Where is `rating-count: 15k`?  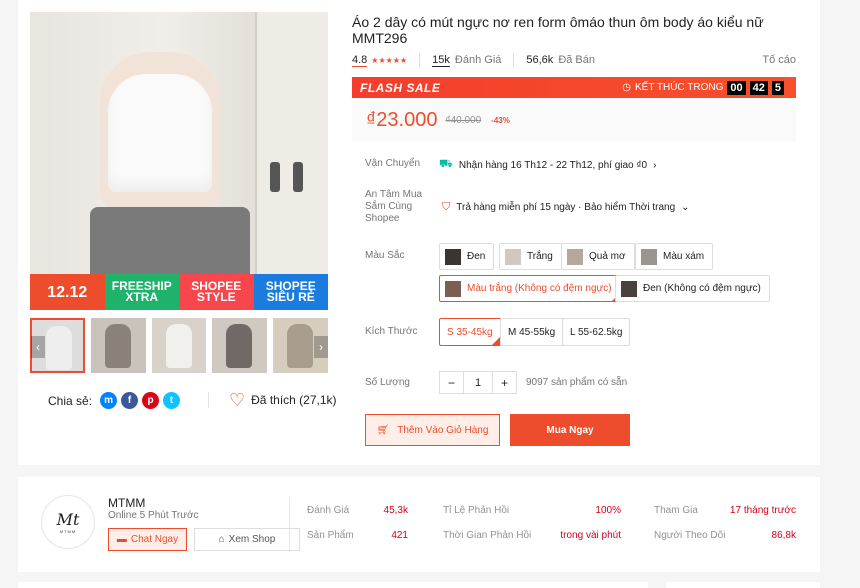 rating-count: 15k is located at coordinates (441, 60).